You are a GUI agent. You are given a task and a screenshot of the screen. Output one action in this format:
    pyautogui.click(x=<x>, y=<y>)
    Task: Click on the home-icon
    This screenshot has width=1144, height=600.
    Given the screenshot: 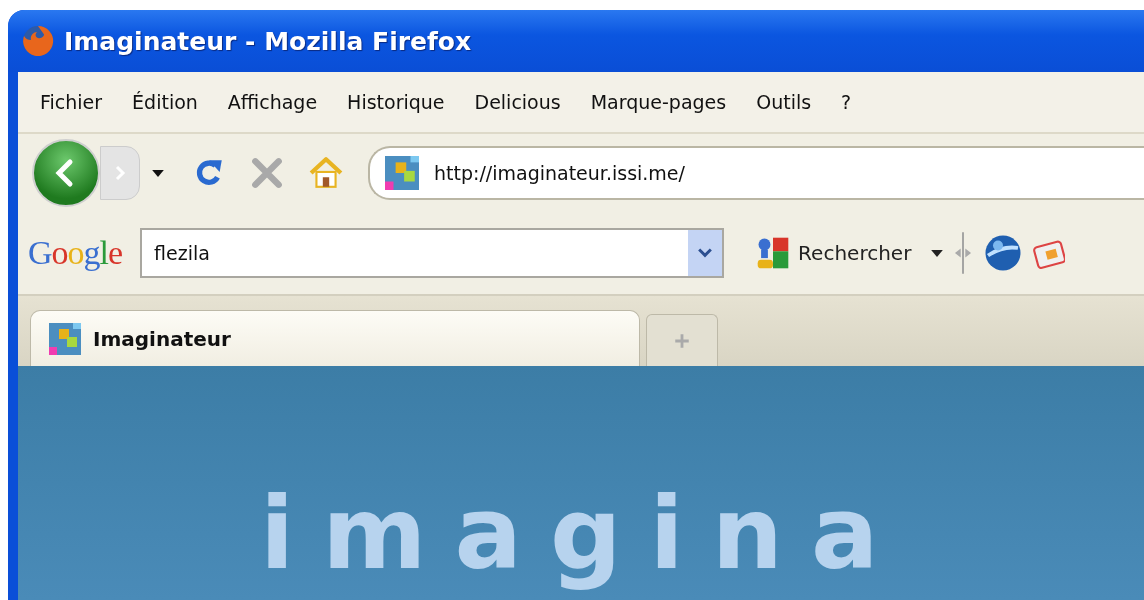 What is the action you would take?
    pyautogui.click(x=326, y=173)
    